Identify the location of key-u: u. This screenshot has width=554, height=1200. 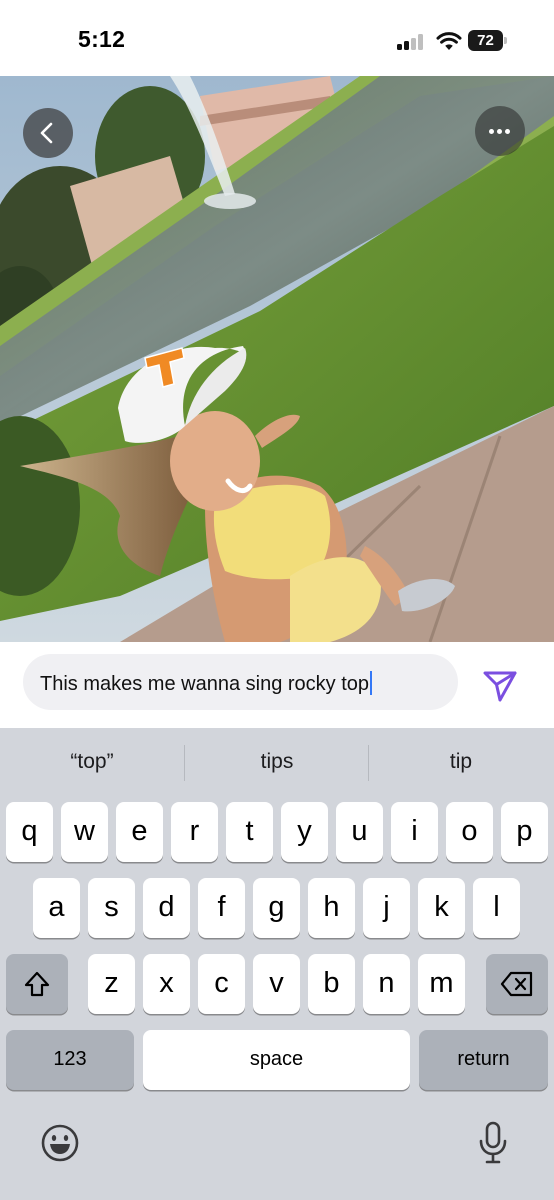
(359, 832).